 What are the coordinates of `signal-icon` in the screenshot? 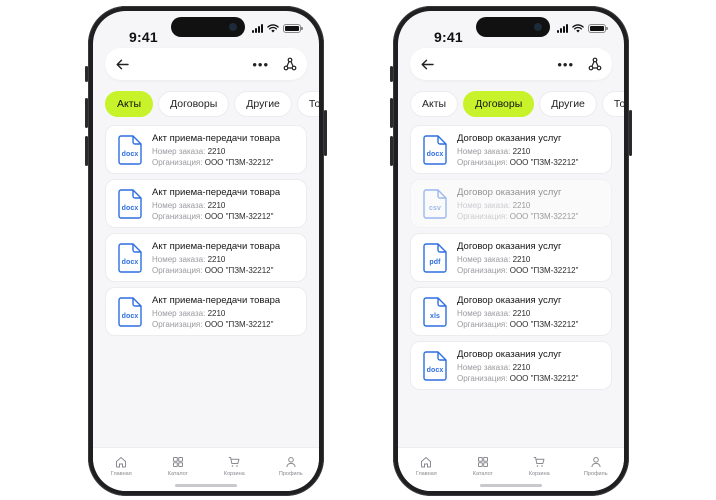 It's located at (257, 28).